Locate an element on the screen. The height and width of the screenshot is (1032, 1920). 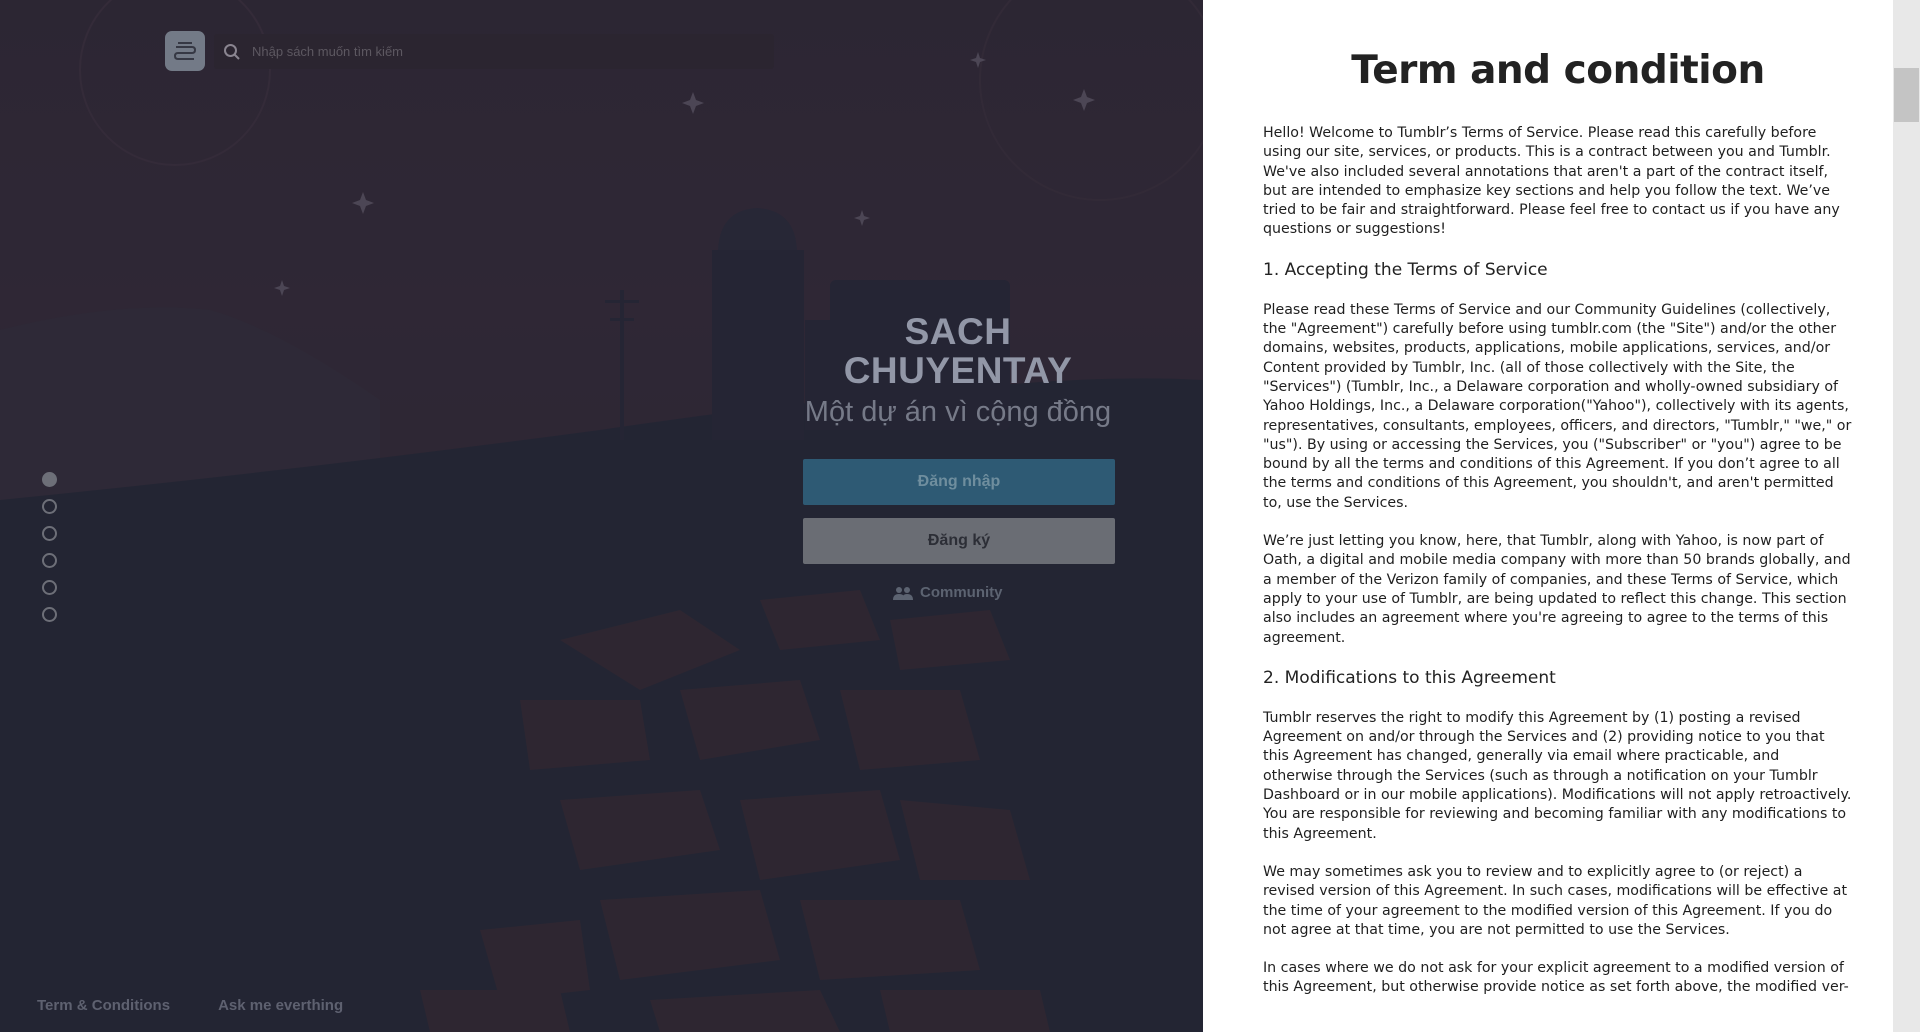
tagline: Một dự án vì cộng đồng is located at coordinates (958, 412).